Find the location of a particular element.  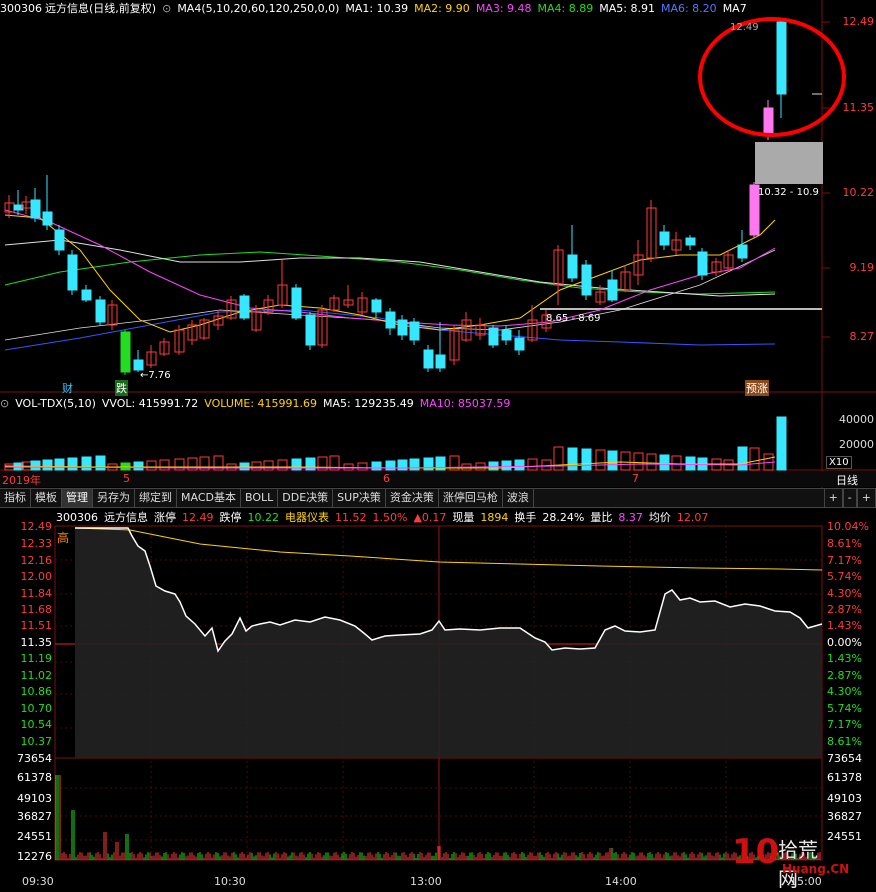

price-label: 11.35 is located at coordinates (36, 642).